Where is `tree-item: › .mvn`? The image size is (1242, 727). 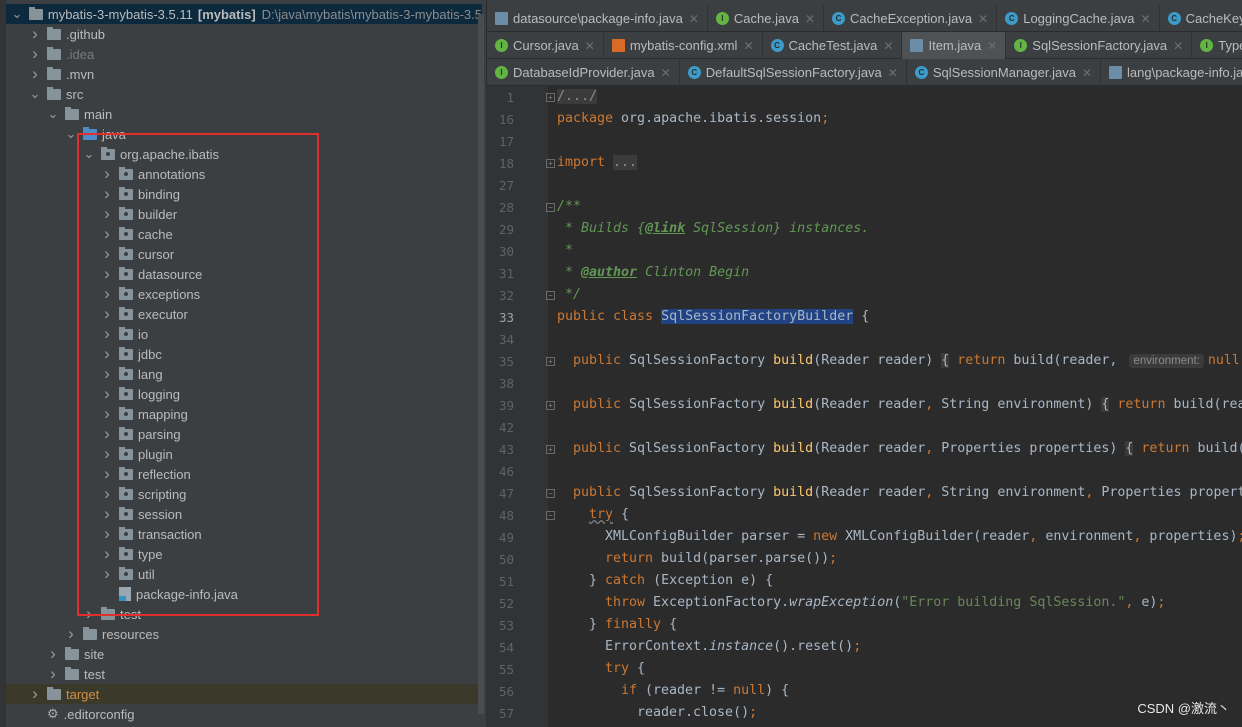
tree-item: › .mvn is located at coordinates (244, 74).